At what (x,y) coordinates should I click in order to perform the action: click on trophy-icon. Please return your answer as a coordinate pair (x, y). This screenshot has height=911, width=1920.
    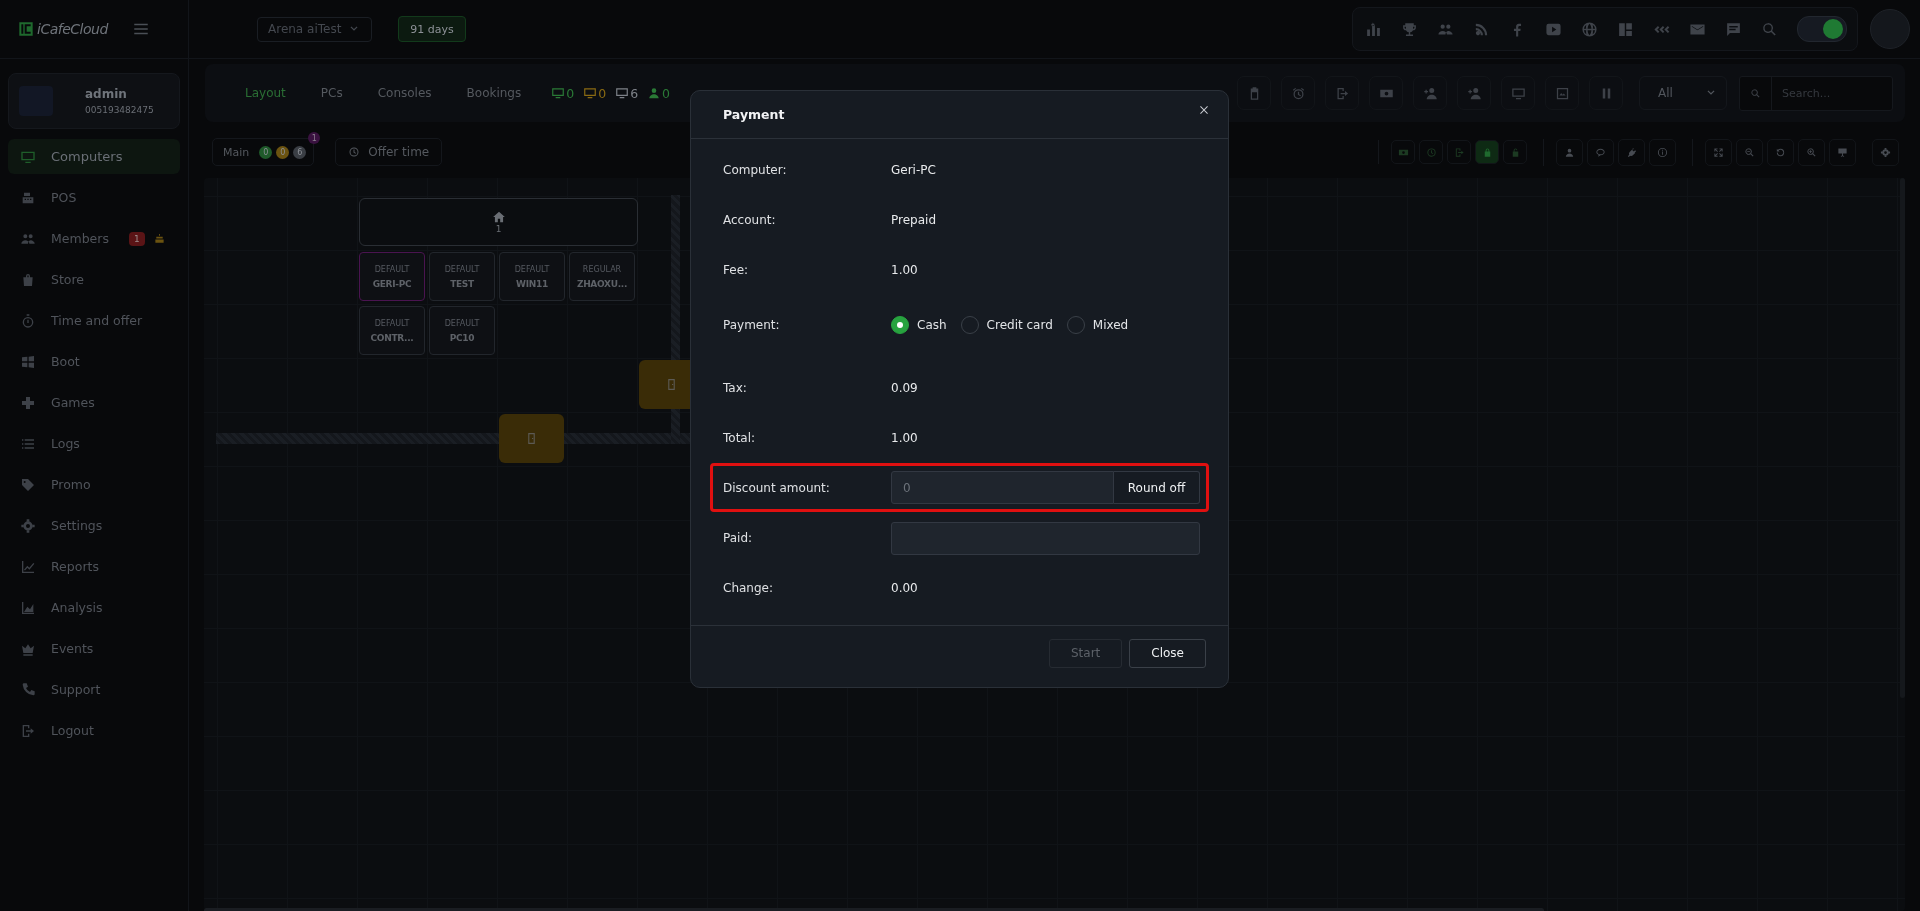
    Looking at the image, I should click on (1409, 29).